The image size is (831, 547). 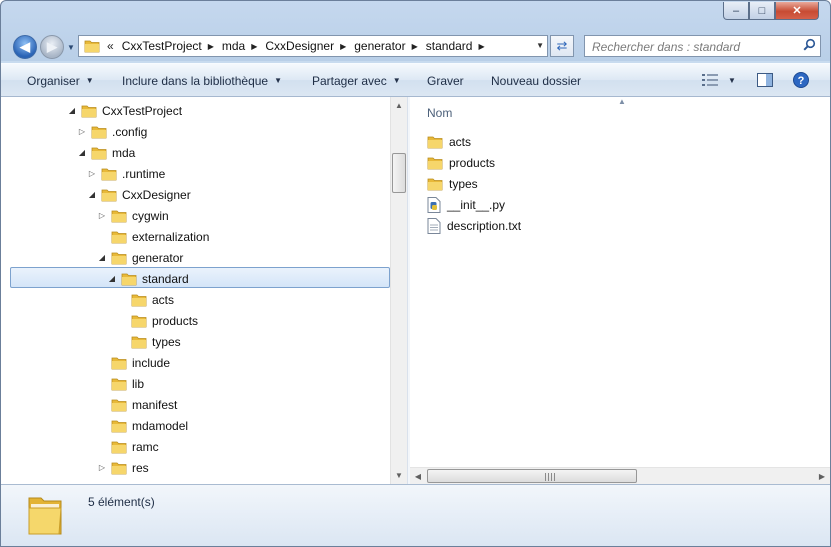 What do you see at coordinates (801, 80) in the screenshot?
I see `help-button: ?` at bounding box center [801, 80].